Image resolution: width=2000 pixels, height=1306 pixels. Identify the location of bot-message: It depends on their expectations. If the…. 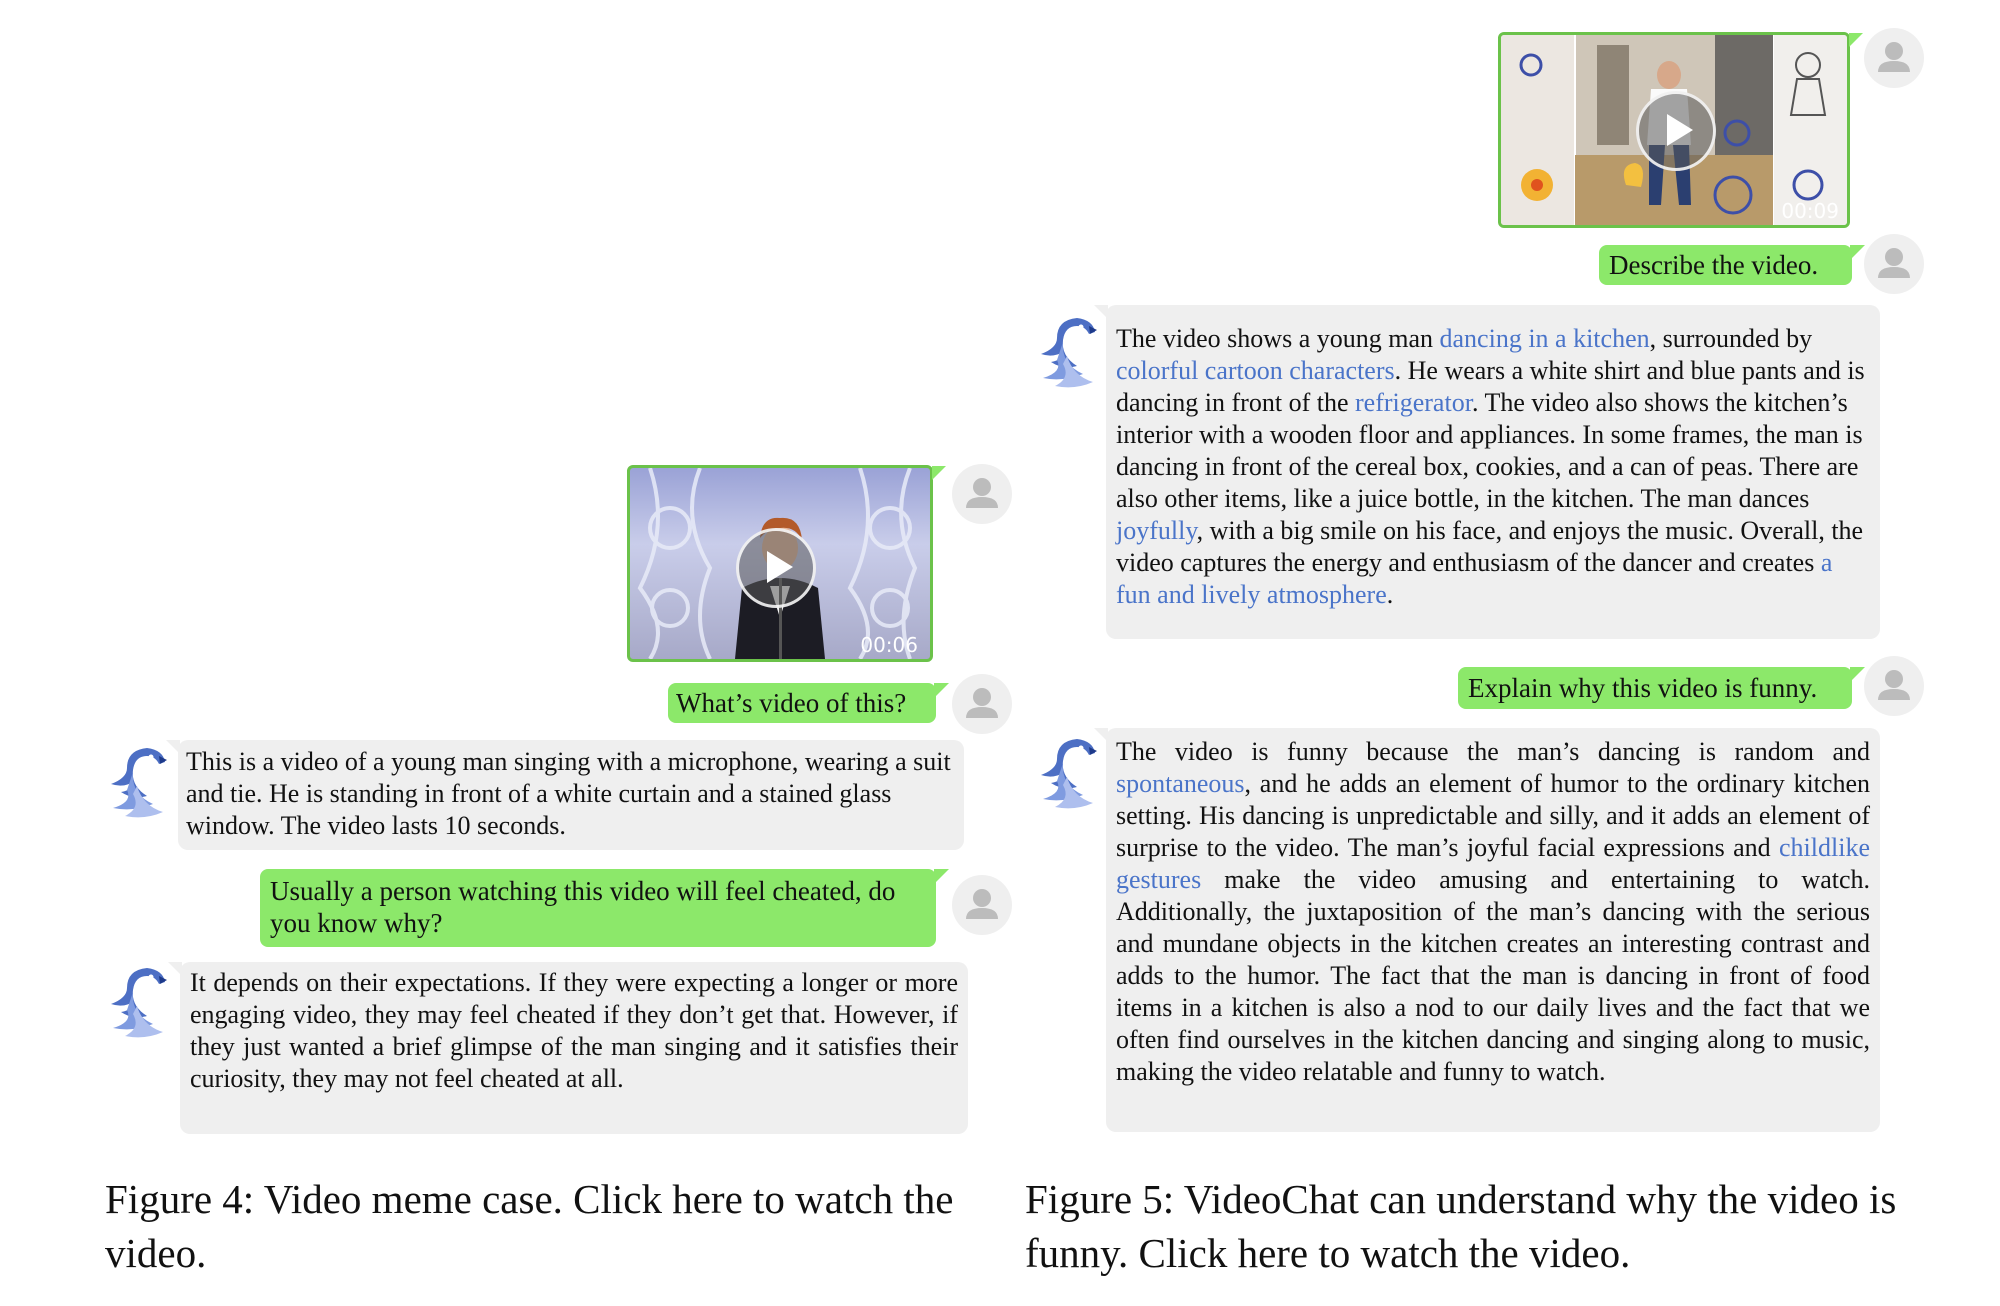
(568, 1048).